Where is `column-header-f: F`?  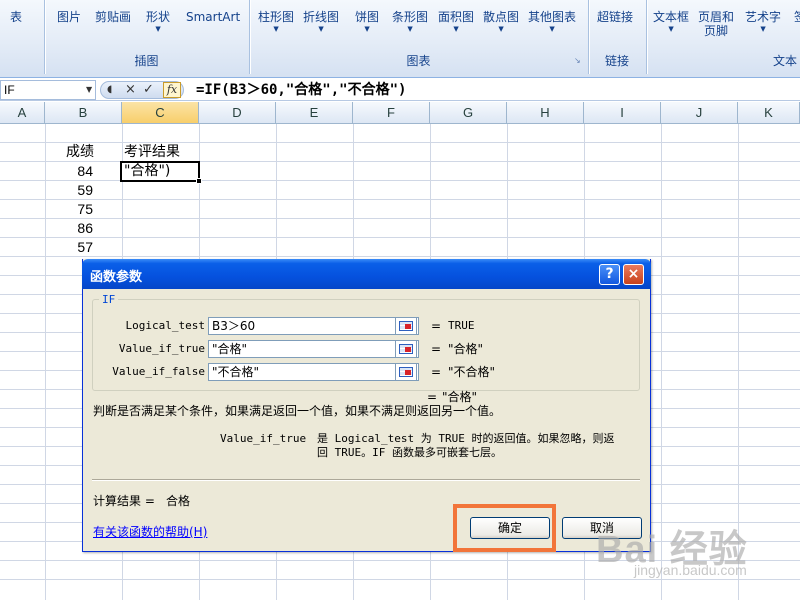
column-header-f: F is located at coordinates (391, 113).